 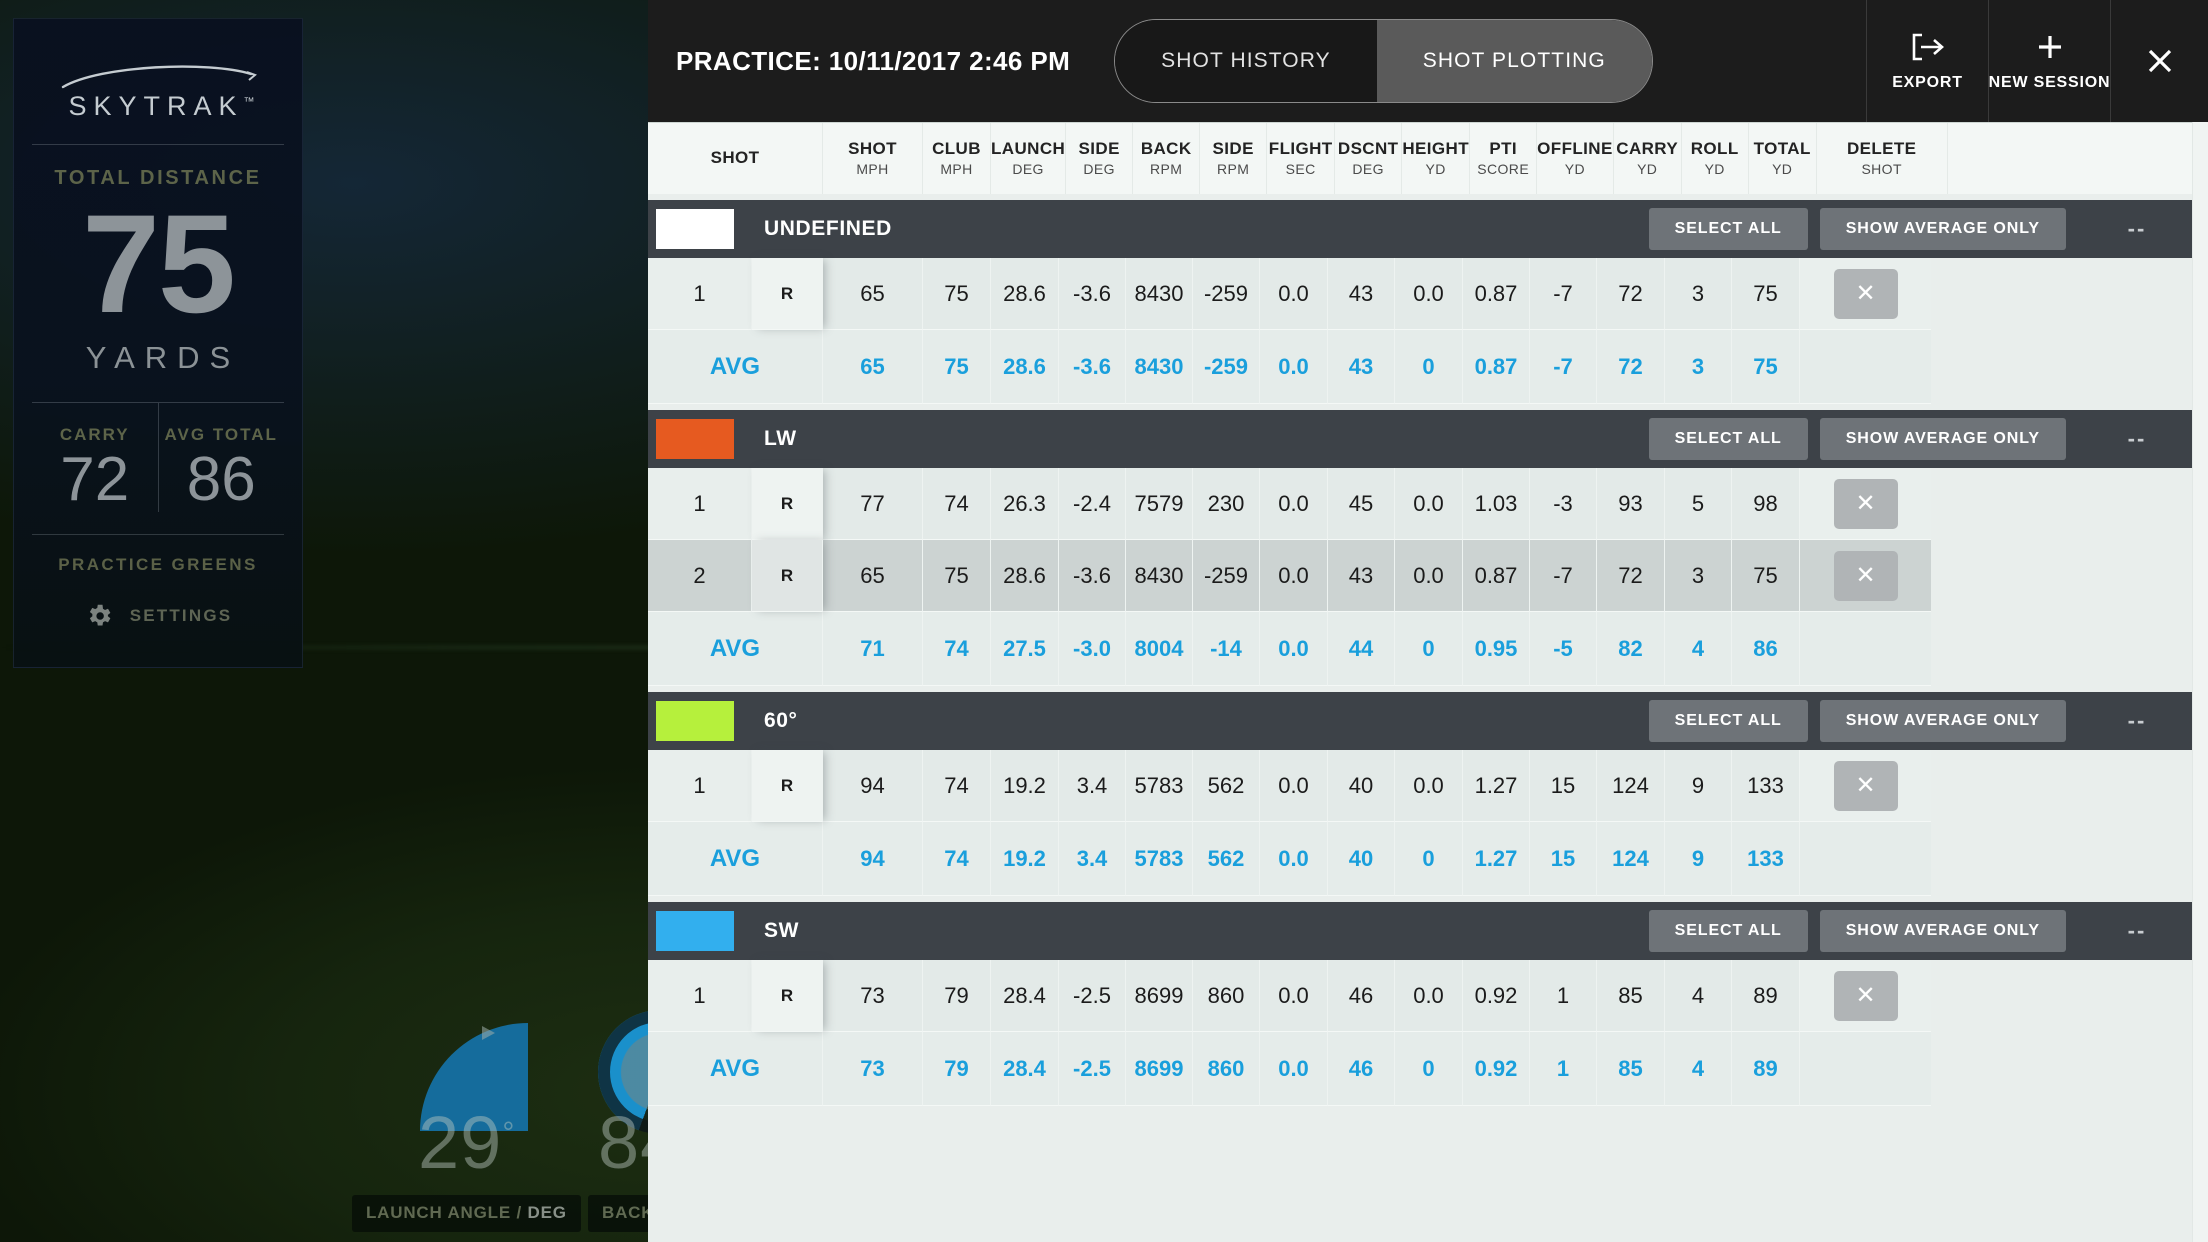 I want to click on swoosh-icon, so click(x=159, y=77).